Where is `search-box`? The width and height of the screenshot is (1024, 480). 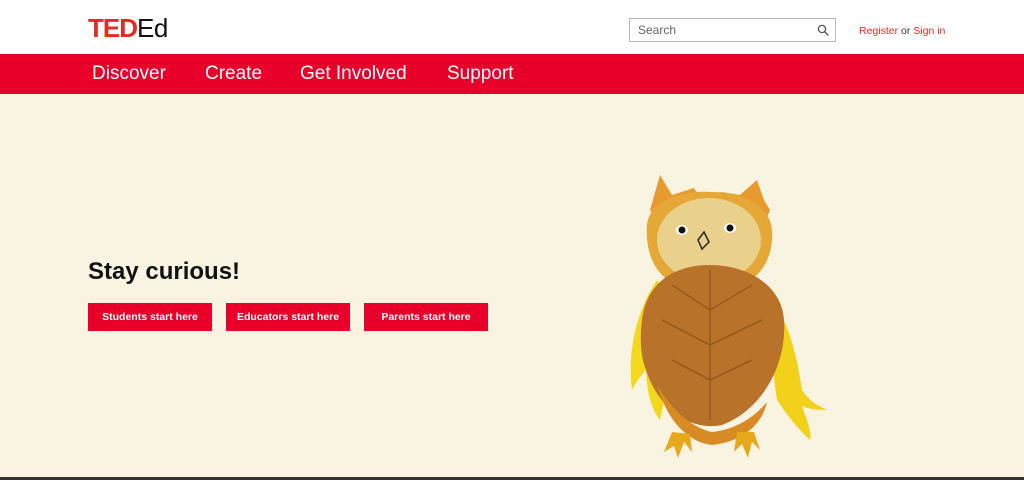 search-box is located at coordinates (732, 30).